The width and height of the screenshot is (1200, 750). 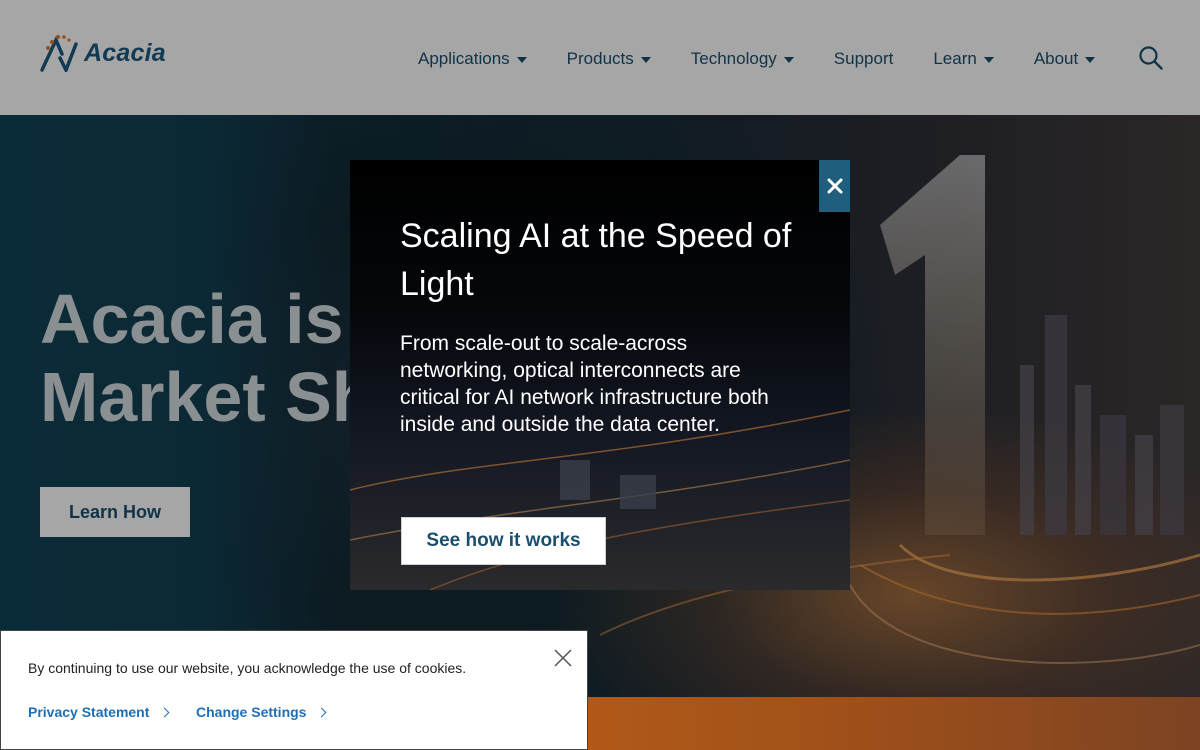 What do you see at coordinates (596, 260) in the screenshot?
I see `modal-title: Scaling AI at the Speed of Light` at bounding box center [596, 260].